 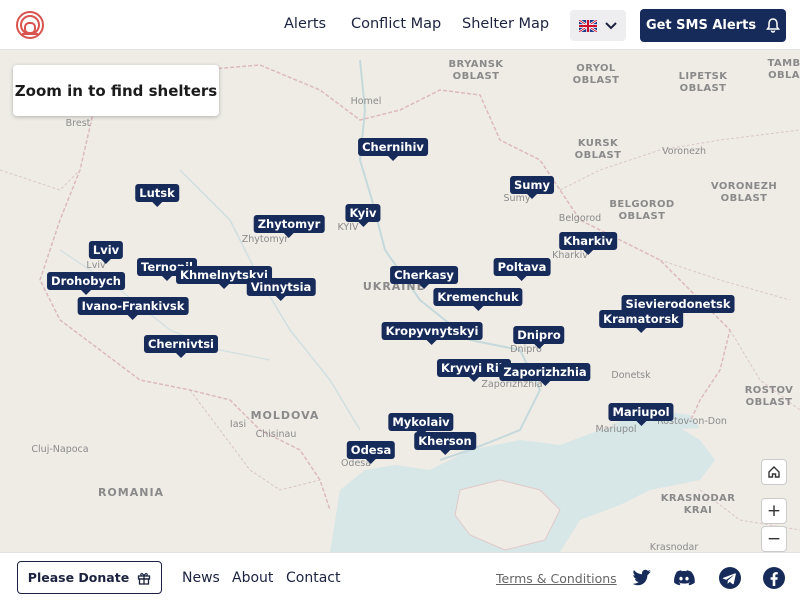 What do you see at coordinates (703, 82) in the screenshot?
I see `region-label: LIPETSK OBLAST` at bounding box center [703, 82].